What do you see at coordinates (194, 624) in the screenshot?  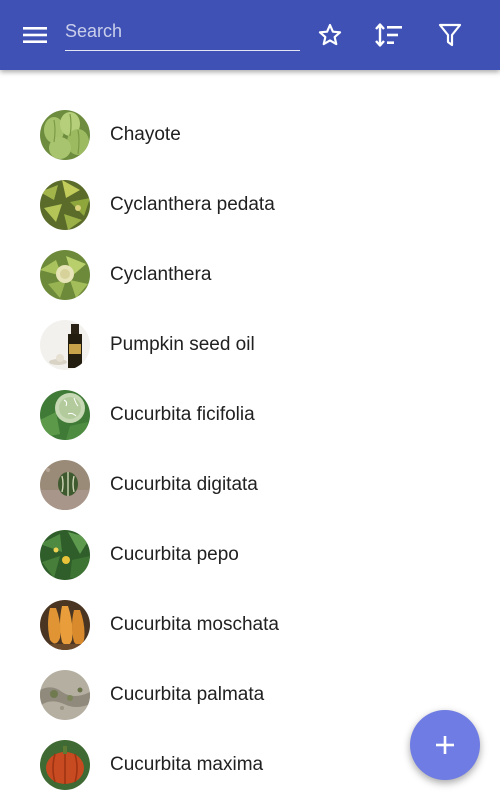 I see `list-item-label: Cucurbita moschata` at bounding box center [194, 624].